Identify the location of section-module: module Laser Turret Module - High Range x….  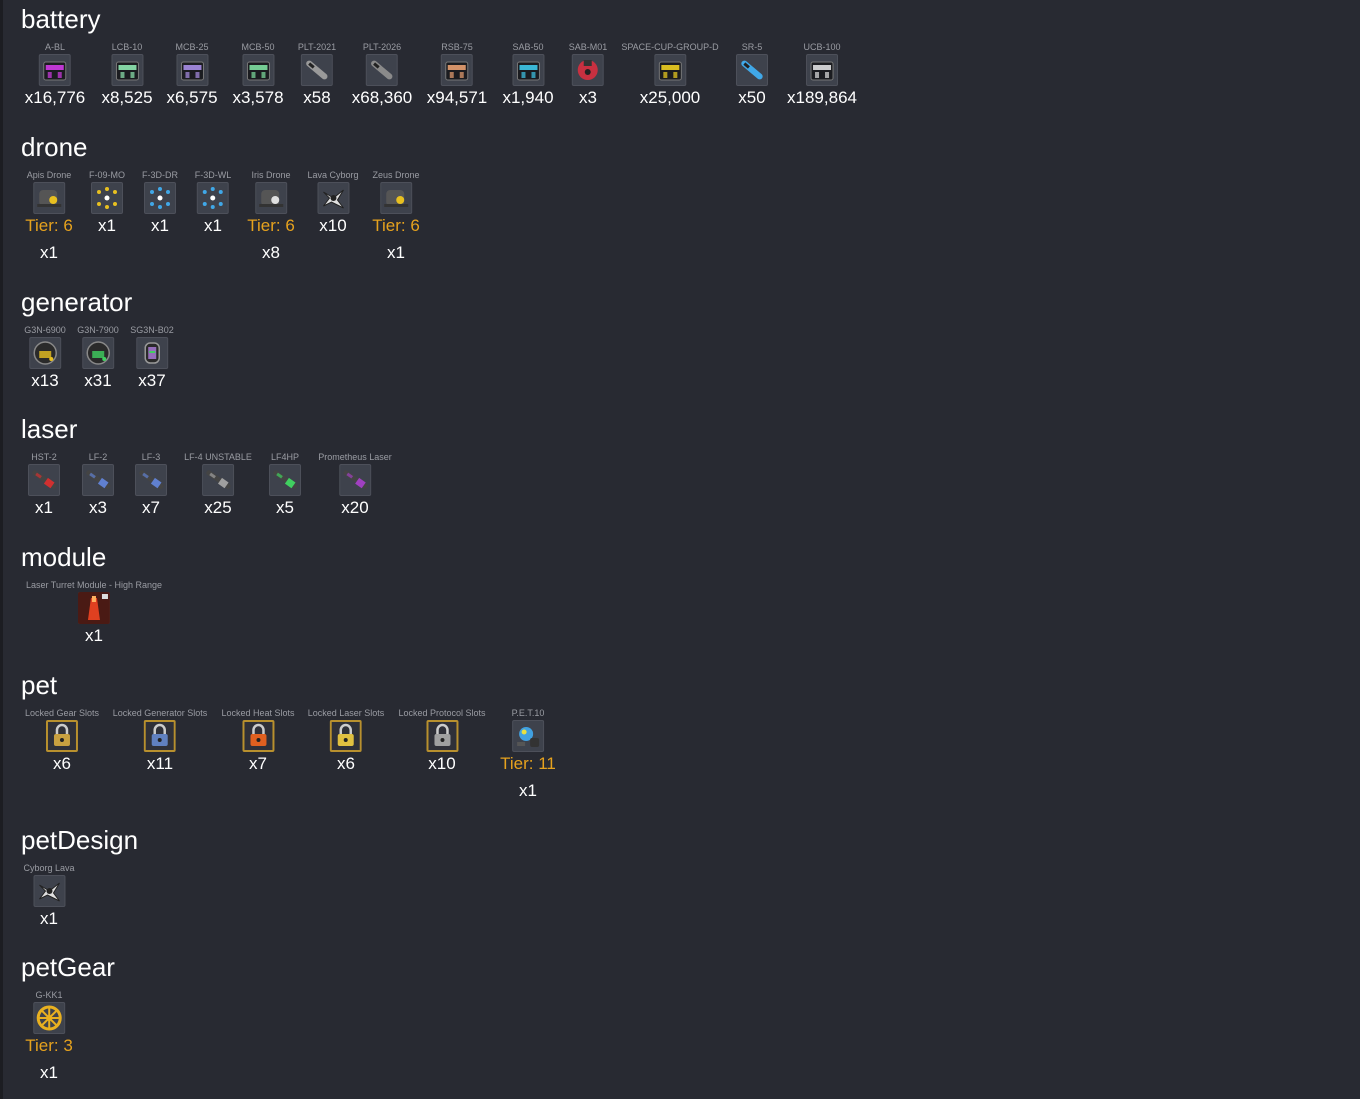
(91, 593).